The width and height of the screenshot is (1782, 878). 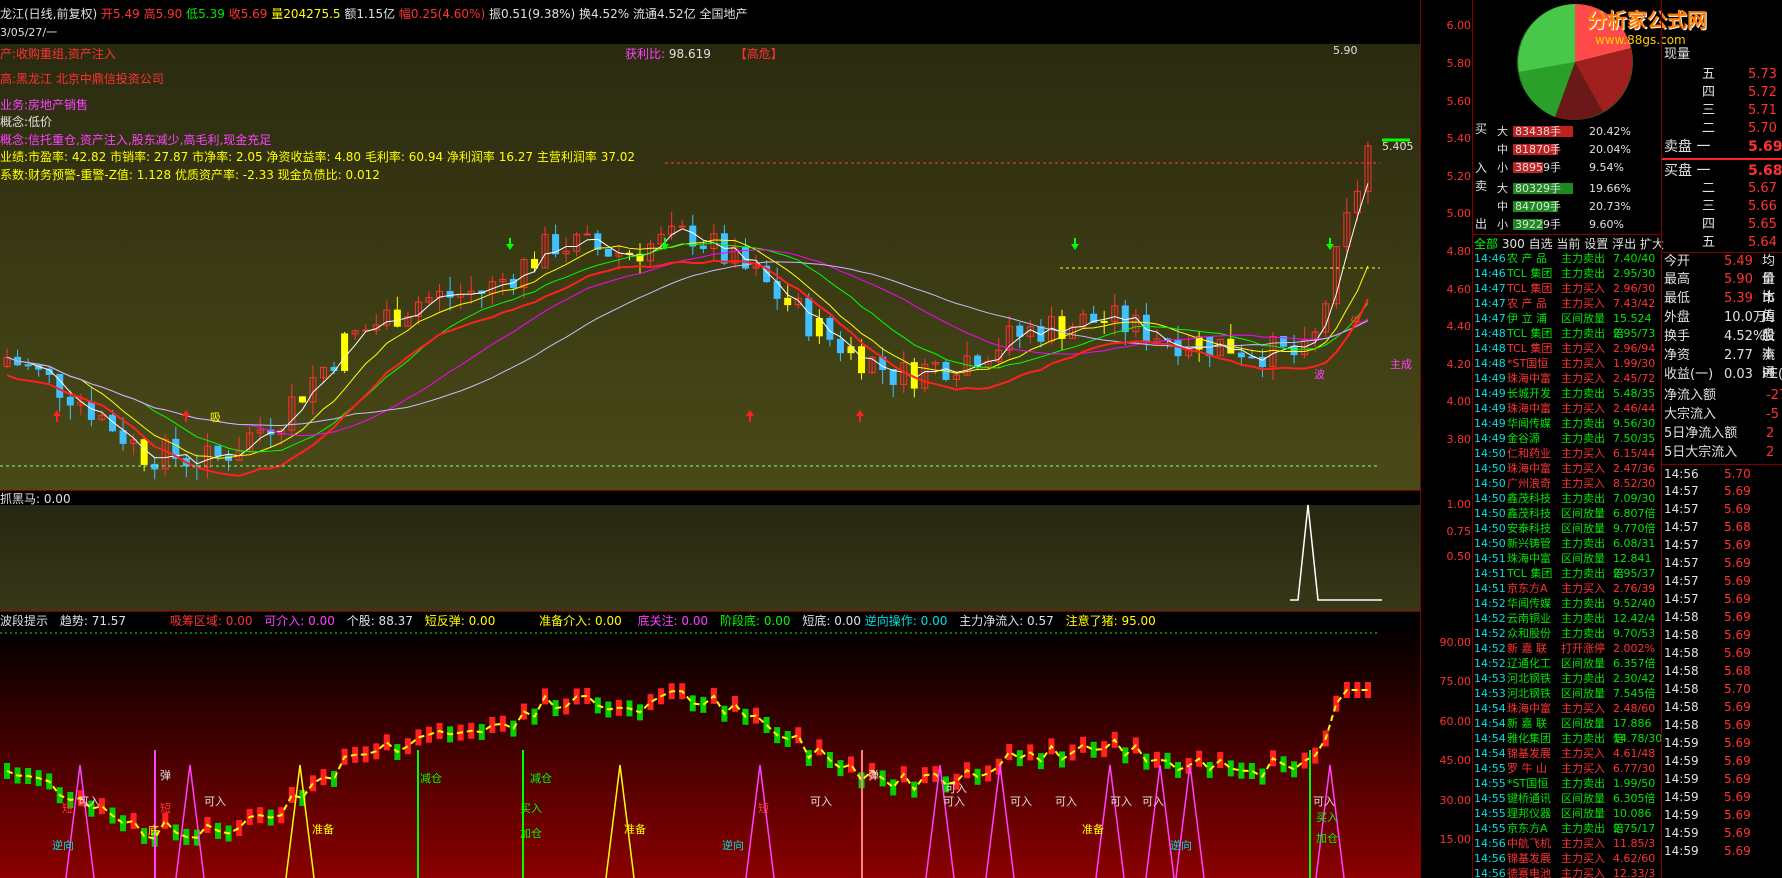 I want to click on flow-row: 14:50 鑫茂科技 区间放量 6.807倍, so click(x=1567, y=513).